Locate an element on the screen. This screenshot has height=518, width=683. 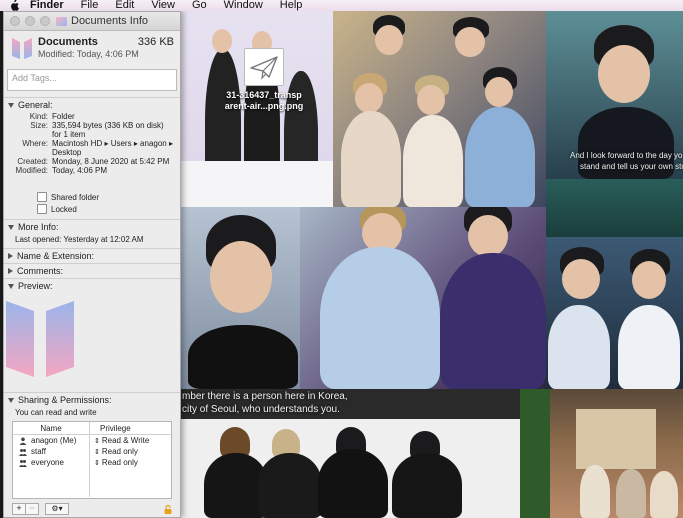
wallpaper-subtitle: stand and tell us your own sto is located at coordinates (631, 166).